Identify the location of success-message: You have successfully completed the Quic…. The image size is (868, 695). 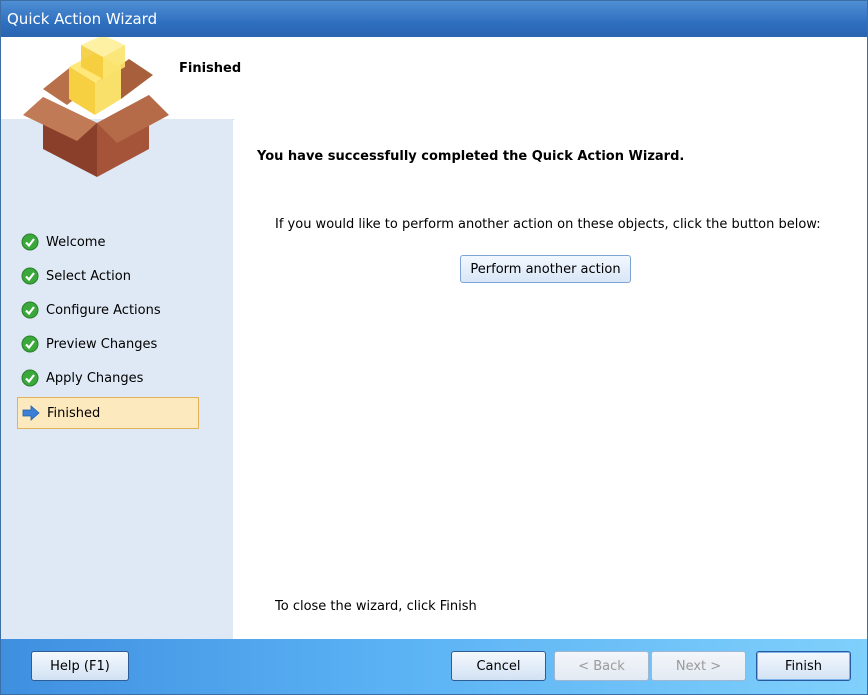
(471, 156).